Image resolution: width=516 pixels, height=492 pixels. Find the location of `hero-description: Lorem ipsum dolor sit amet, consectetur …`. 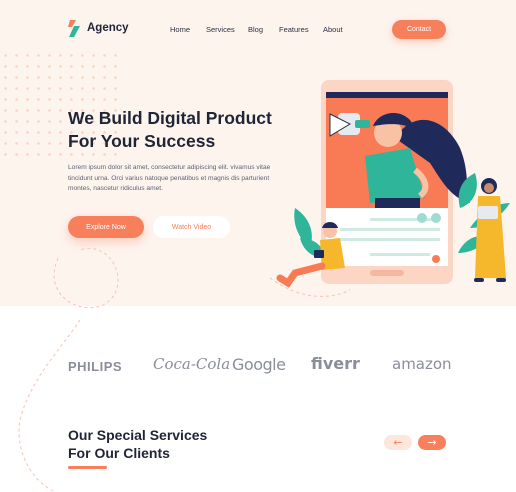

hero-description: Lorem ipsum dolor sit amet, consectetur … is located at coordinates (169, 178).